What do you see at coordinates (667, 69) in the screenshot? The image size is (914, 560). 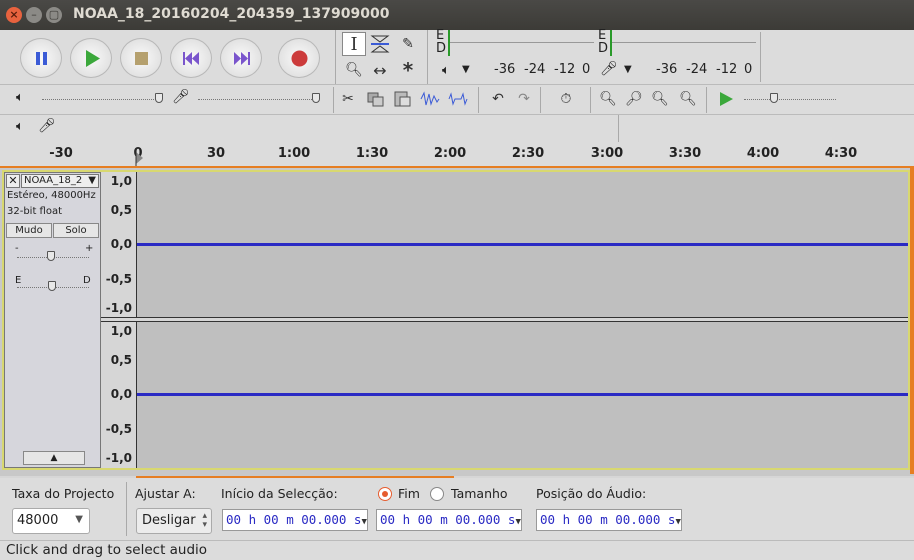 I see `meter-tick: -36` at bounding box center [667, 69].